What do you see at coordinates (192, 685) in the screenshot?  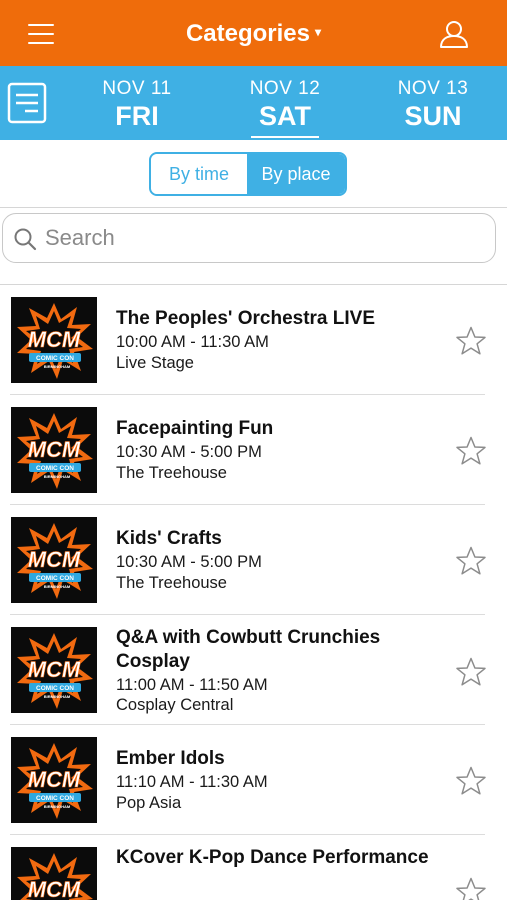 I see `event-time: 11:00 AM - 11:50 AM` at bounding box center [192, 685].